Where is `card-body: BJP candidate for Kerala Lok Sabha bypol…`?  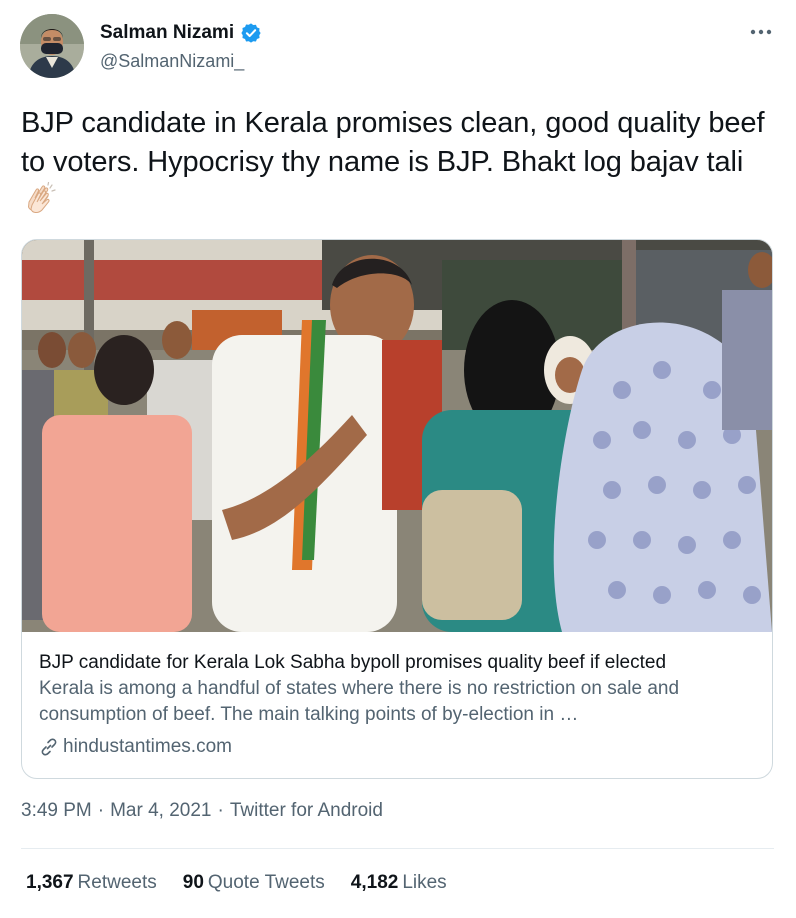
card-body: BJP candidate for Kerala Lok Sabha bypol… is located at coordinates (399, 704).